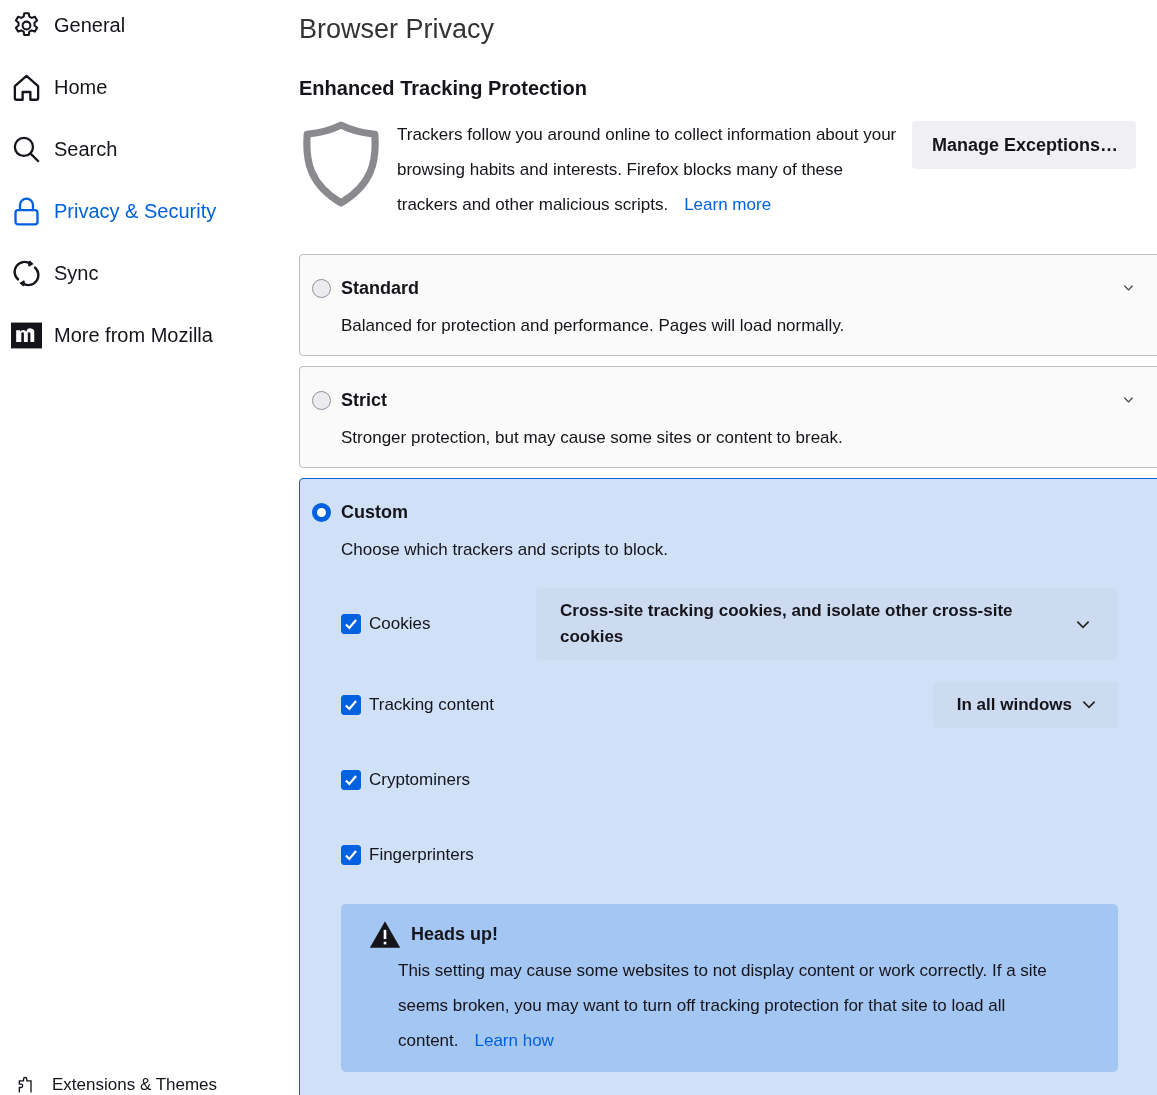  What do you see at coordinates (647, 170) in the screenshot?
I see `description-text: Trackers follow you around online to collect information about your browsing habits and interests. Firefox blocks many of these trackers and other malicious scripts. Learn more` at bounding box center [647, 170].